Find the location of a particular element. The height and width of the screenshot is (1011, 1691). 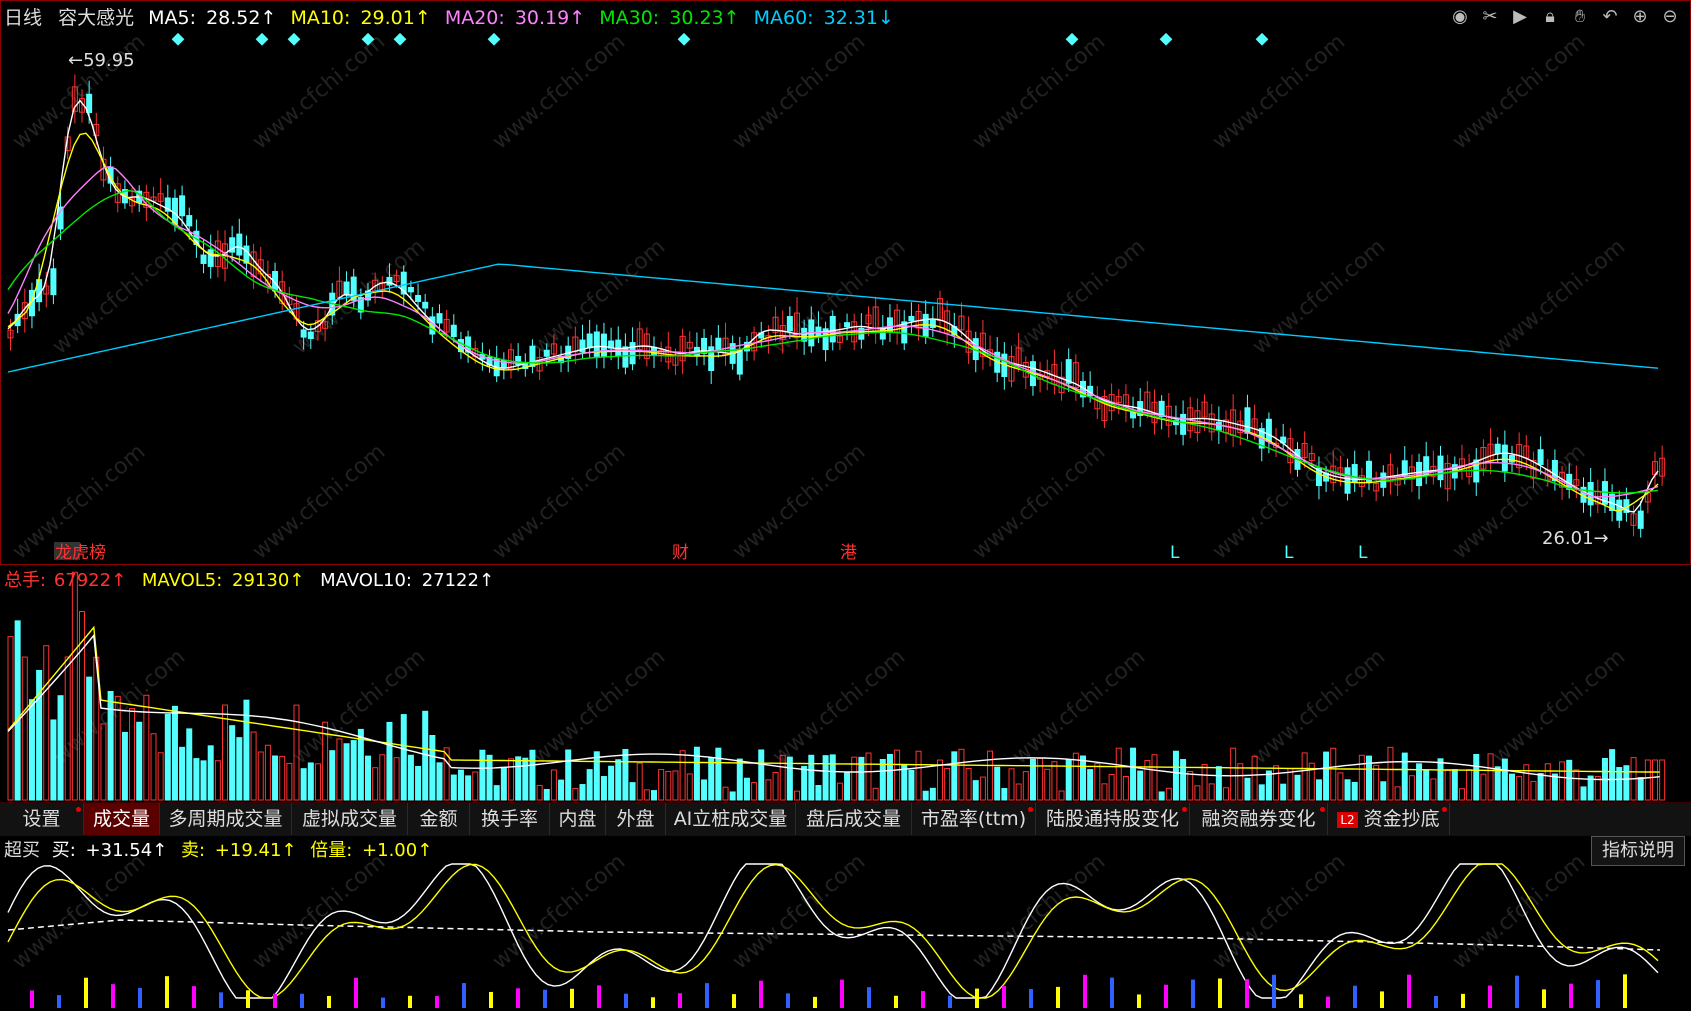

tab-inner: 内盘 is located at coordinates (578, 819).